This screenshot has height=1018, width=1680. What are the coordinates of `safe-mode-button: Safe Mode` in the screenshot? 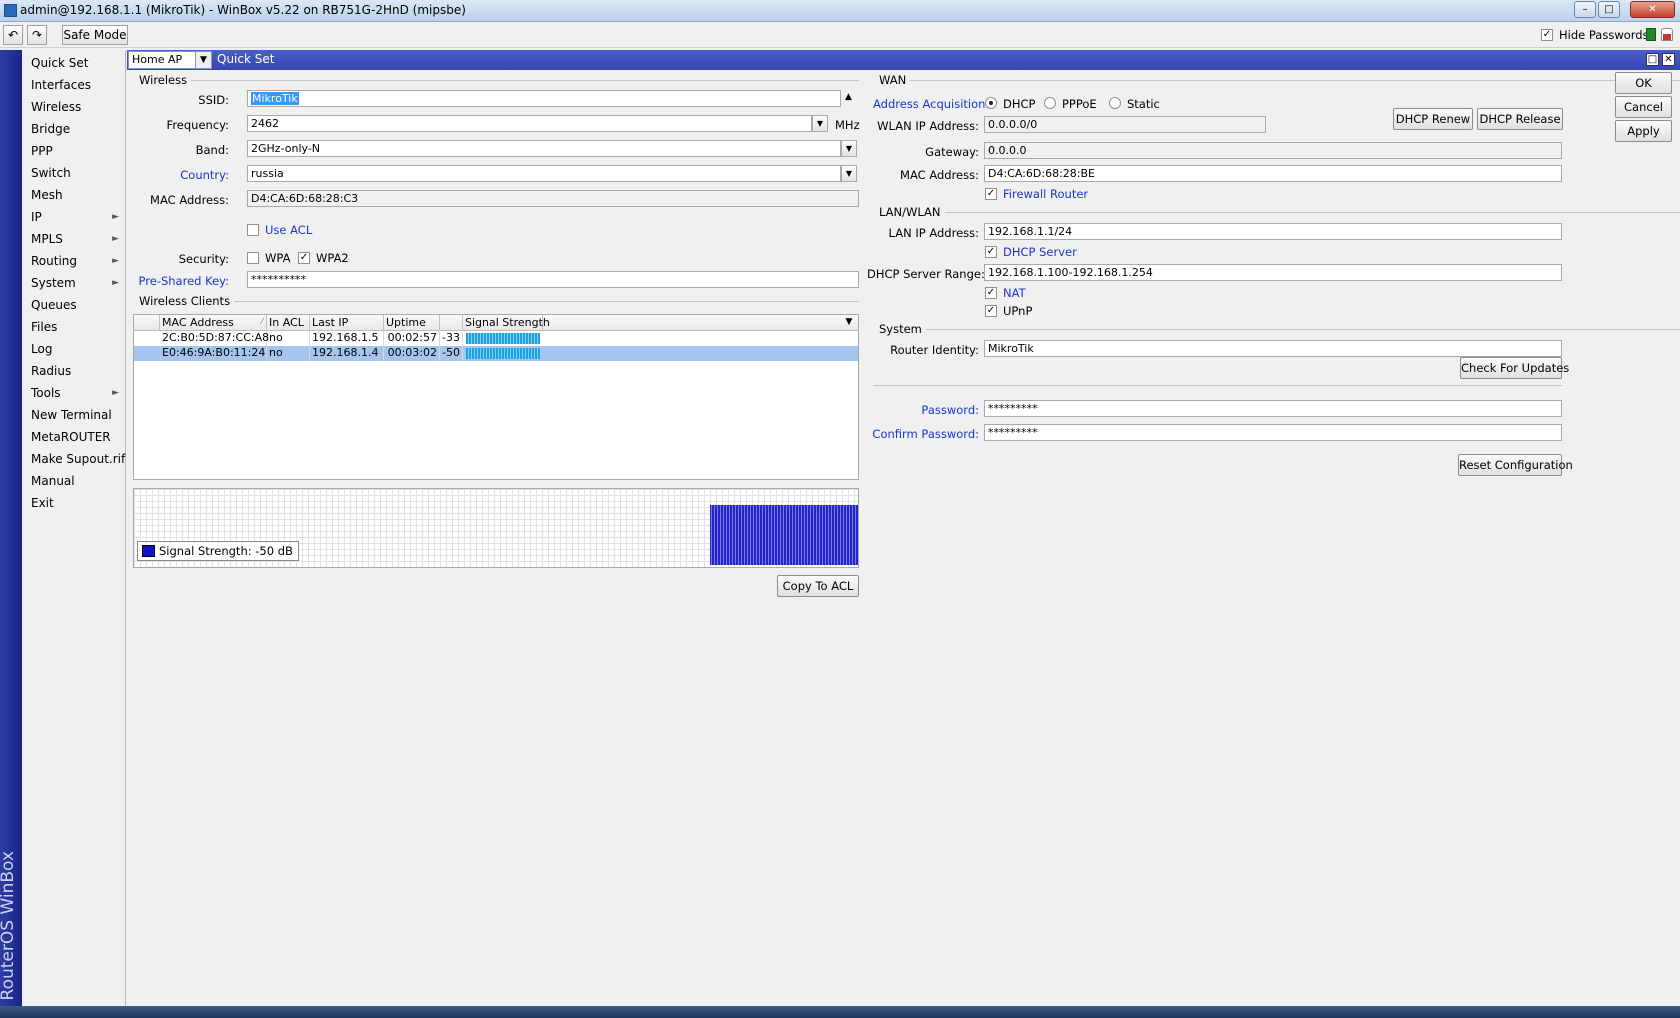 It's located at (95, 35).